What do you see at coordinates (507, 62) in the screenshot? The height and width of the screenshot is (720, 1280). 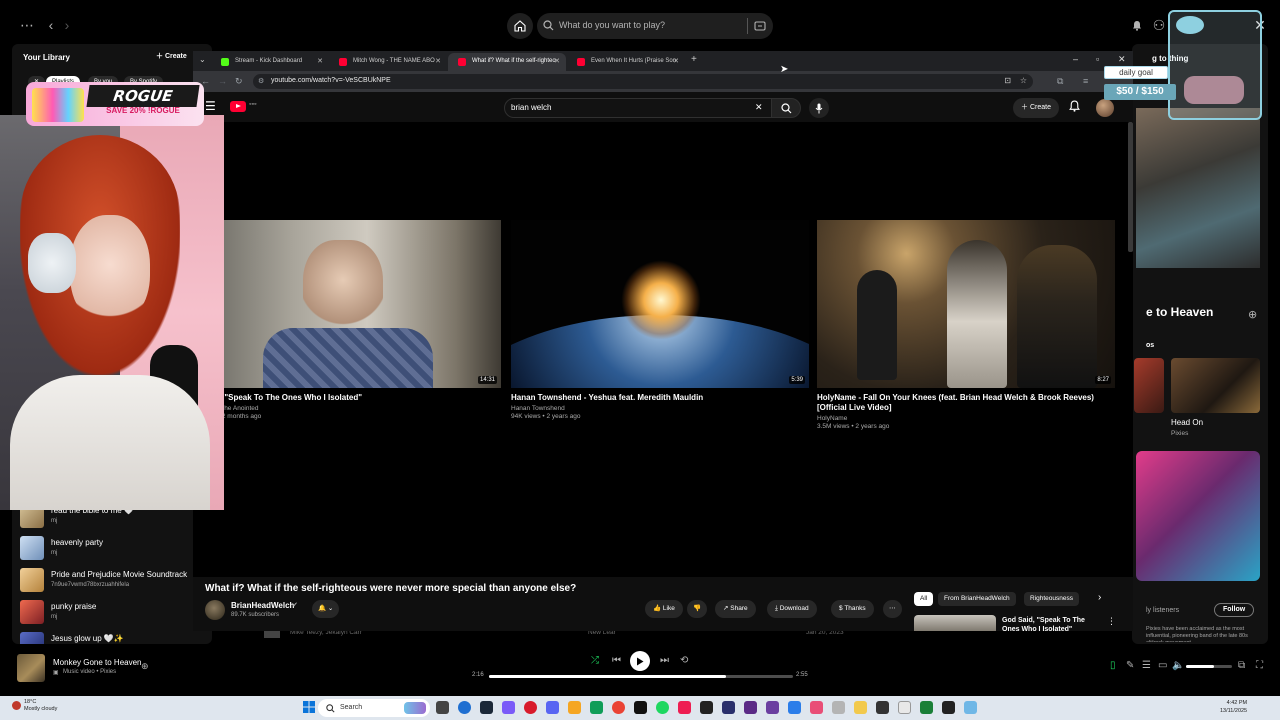 I see `tab-what-if: What if? What if the self-righteo ✕` at bounding box center [507, 62].